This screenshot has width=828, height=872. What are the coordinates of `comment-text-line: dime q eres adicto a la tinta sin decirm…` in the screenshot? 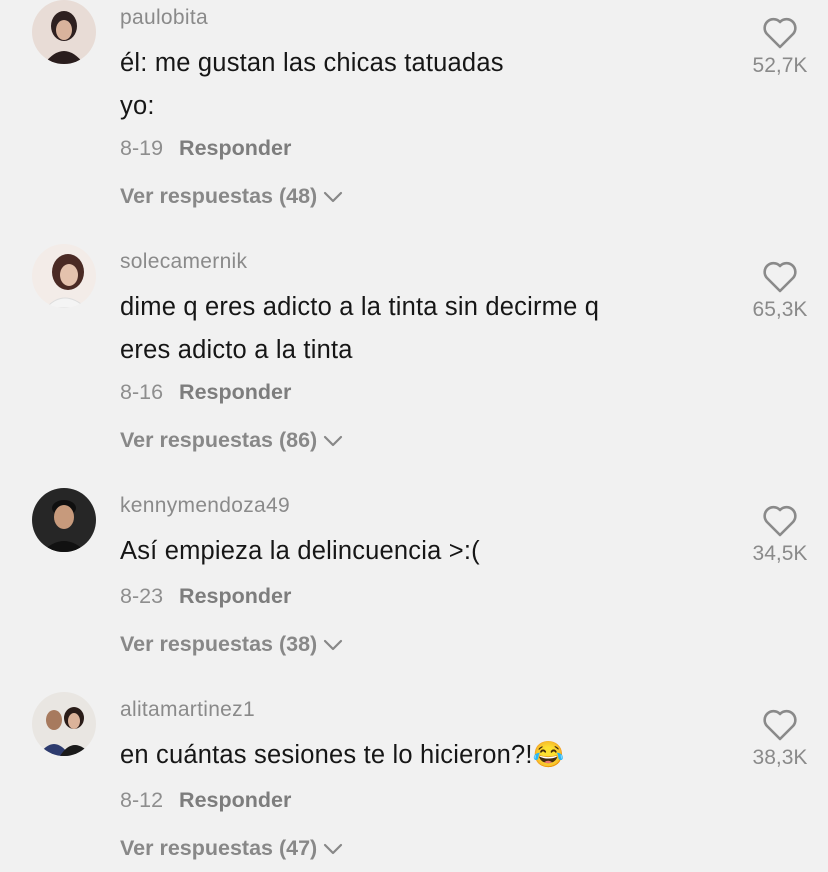 It's located at (360, 307).